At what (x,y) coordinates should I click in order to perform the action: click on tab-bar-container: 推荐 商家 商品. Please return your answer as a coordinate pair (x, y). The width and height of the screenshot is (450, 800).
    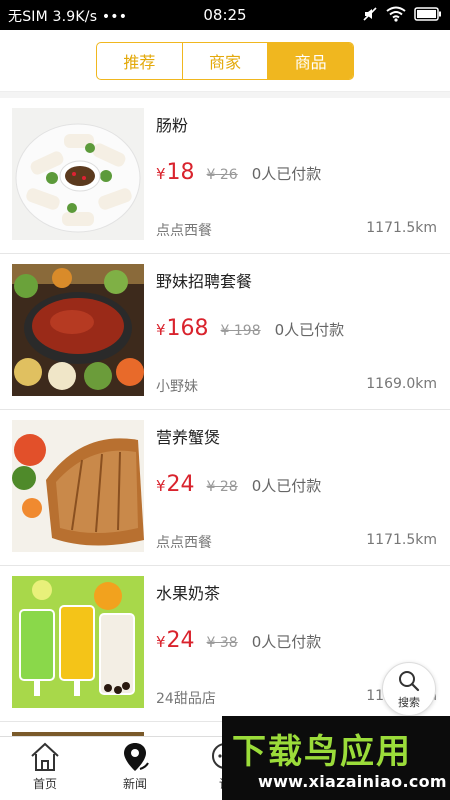
    Looking at the image, I should click on (225, 61).